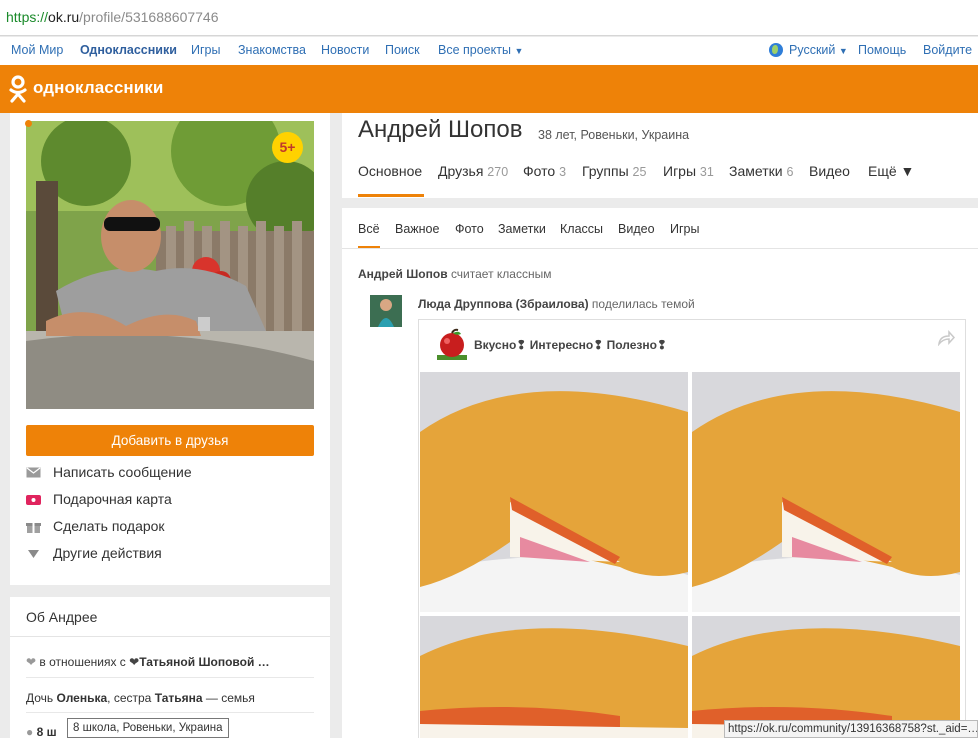 The height and width of the screenshot is (738, 978). I want to click on portal-link-news: Новости, so click(345, 50).